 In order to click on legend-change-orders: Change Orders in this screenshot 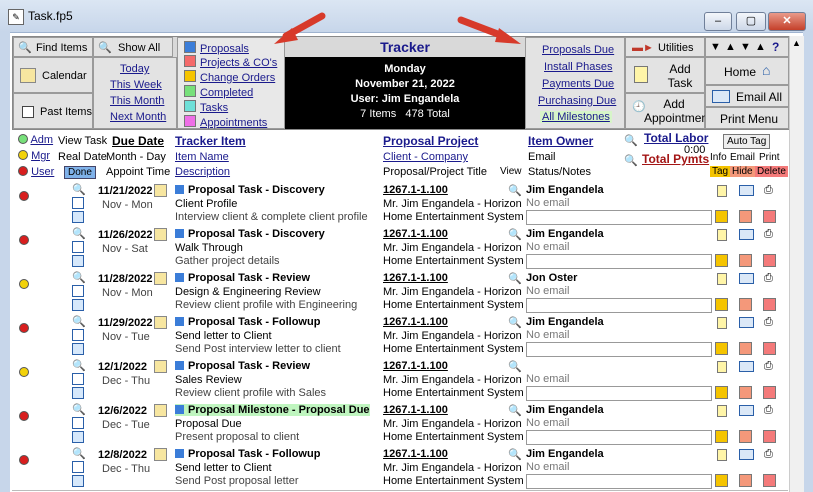, I will do `click(229, 77)`.